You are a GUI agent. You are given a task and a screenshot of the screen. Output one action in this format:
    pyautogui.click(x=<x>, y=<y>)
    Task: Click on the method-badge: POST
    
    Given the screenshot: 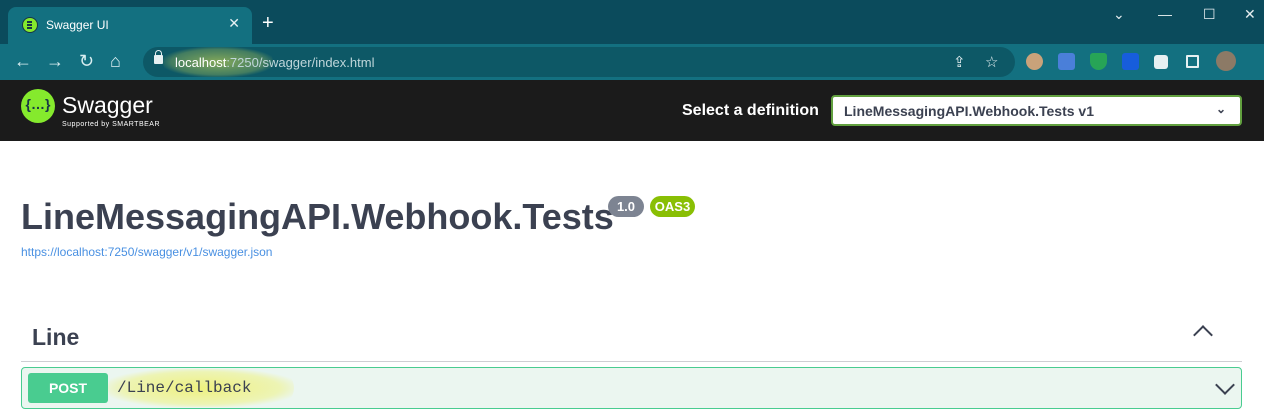 What is the action you would take?
    pyautogui.click(x=68, y=388)
    